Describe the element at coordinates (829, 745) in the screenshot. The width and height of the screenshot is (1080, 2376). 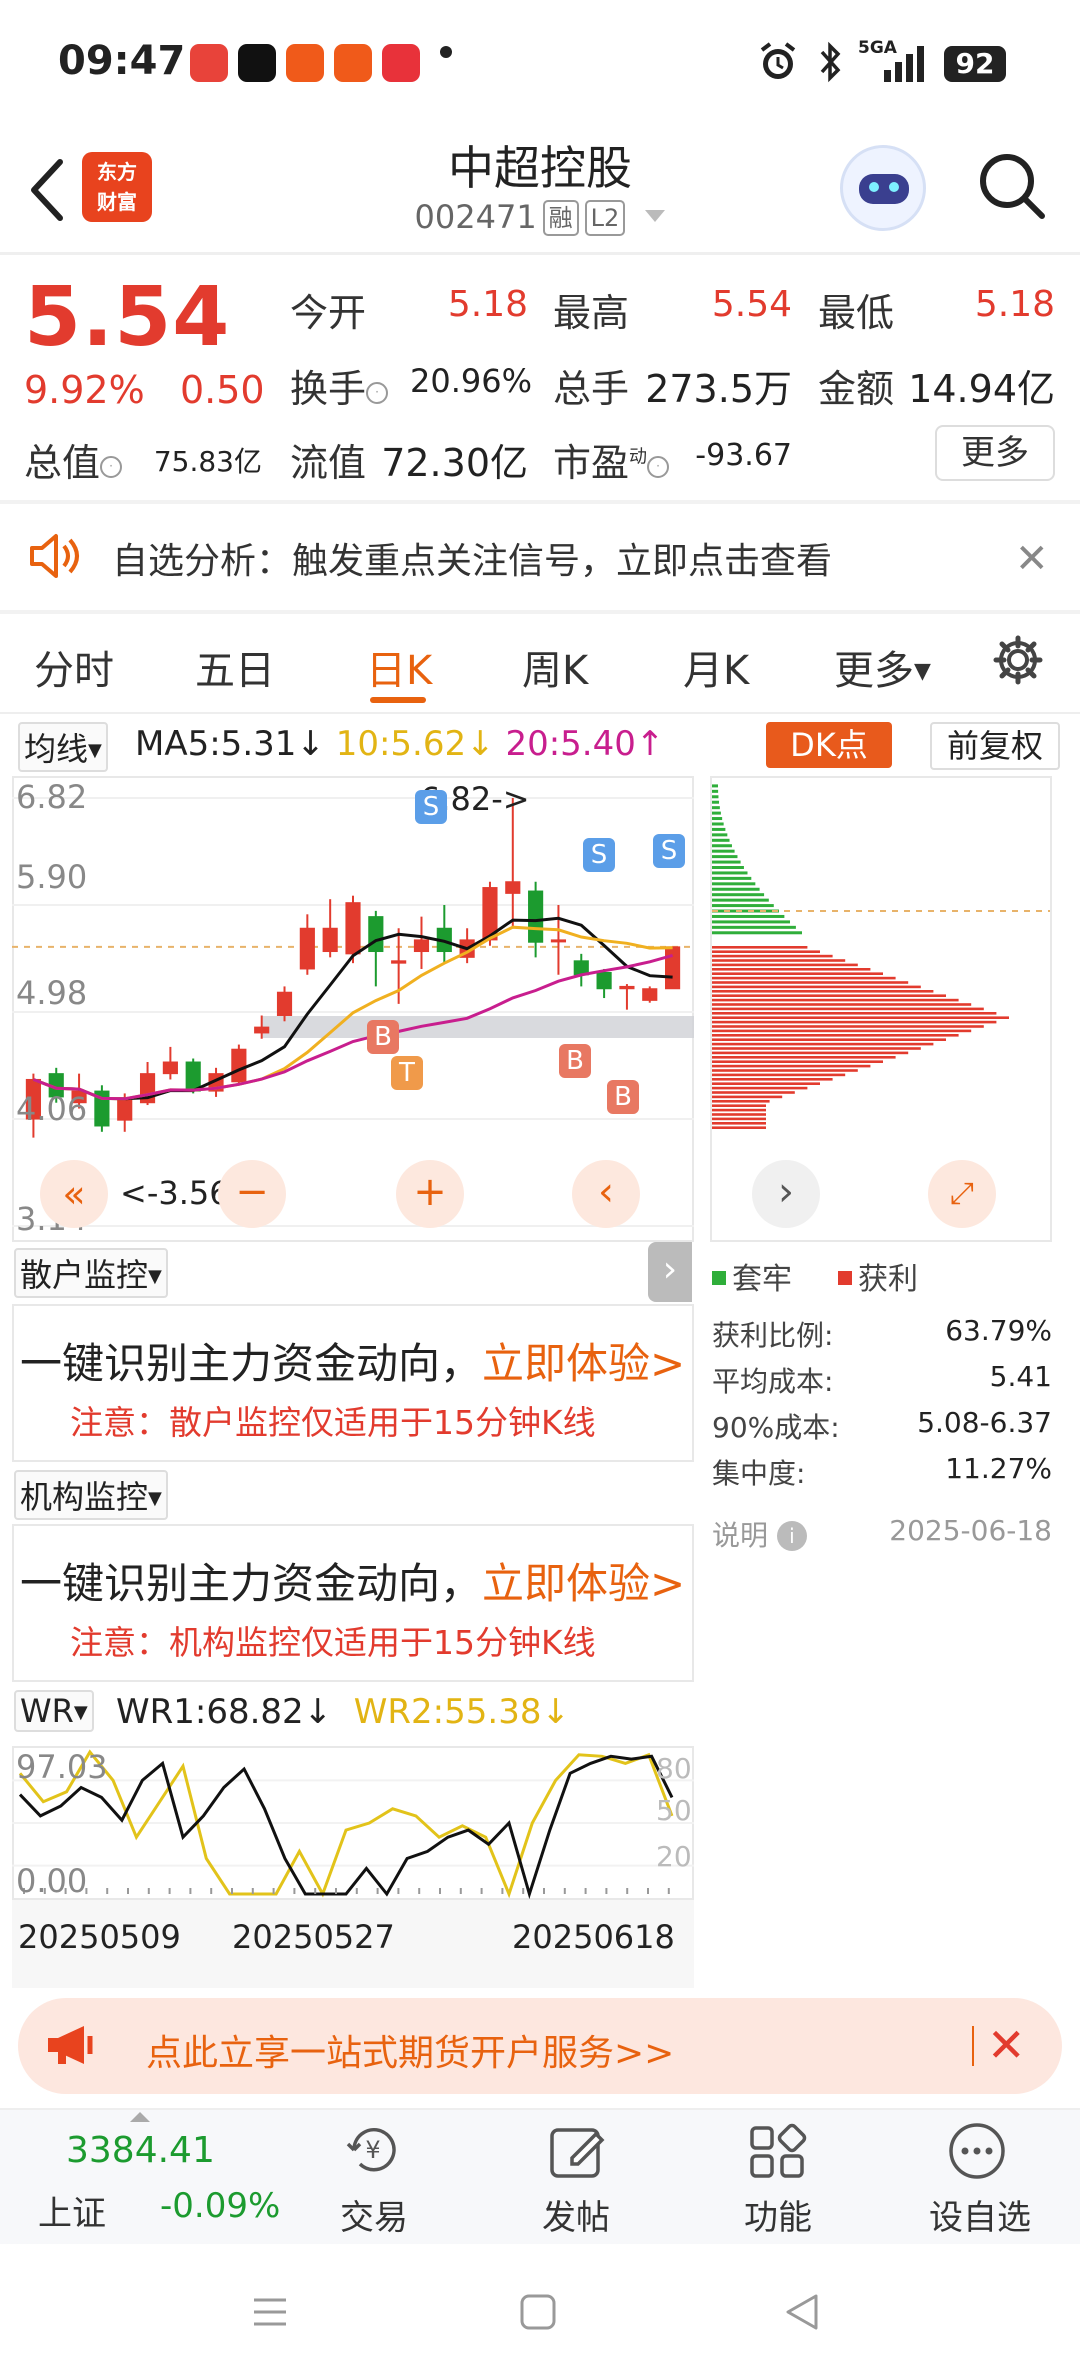
I see `dk-point-button: DK点` at that location.